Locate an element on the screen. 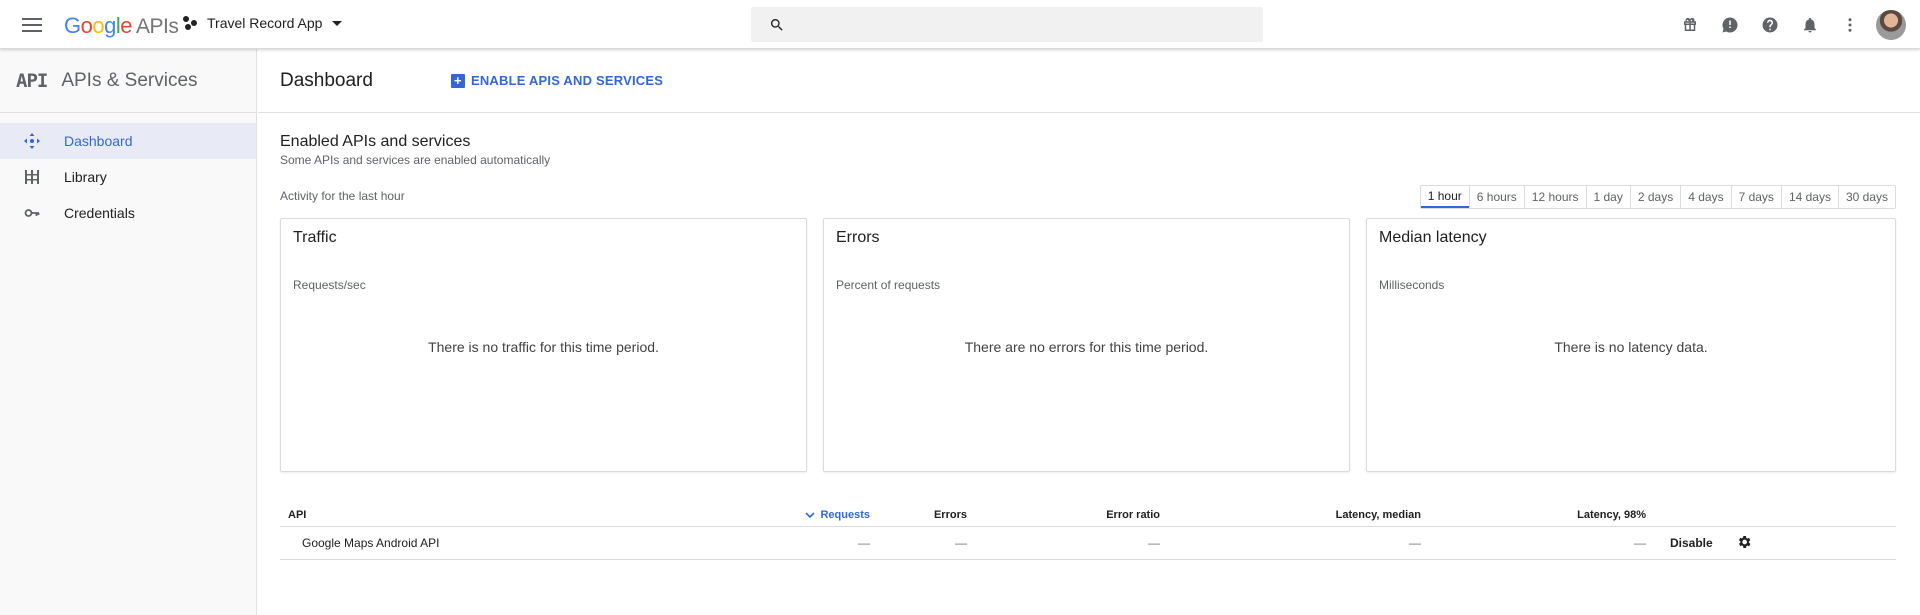 Image resolution: width=1920 pixels, height=615 pixels. search-icon is located at coordinates (776, 24).